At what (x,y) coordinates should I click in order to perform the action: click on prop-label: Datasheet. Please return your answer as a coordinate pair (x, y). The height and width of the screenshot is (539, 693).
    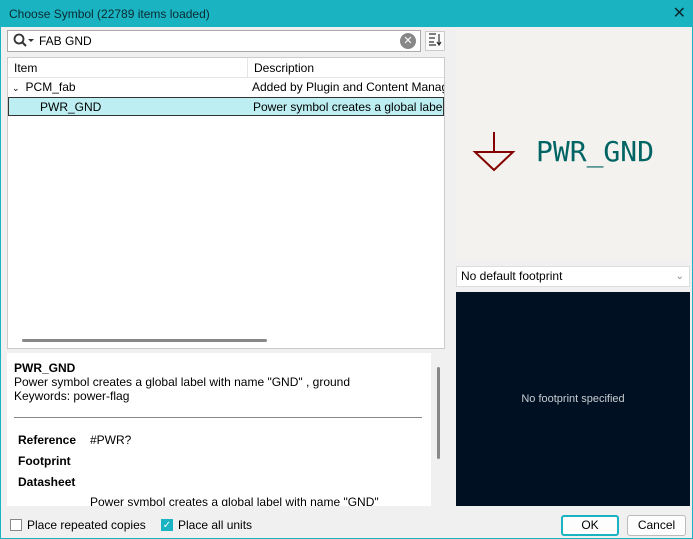
    Looking at the image, I should click on (47, 482).